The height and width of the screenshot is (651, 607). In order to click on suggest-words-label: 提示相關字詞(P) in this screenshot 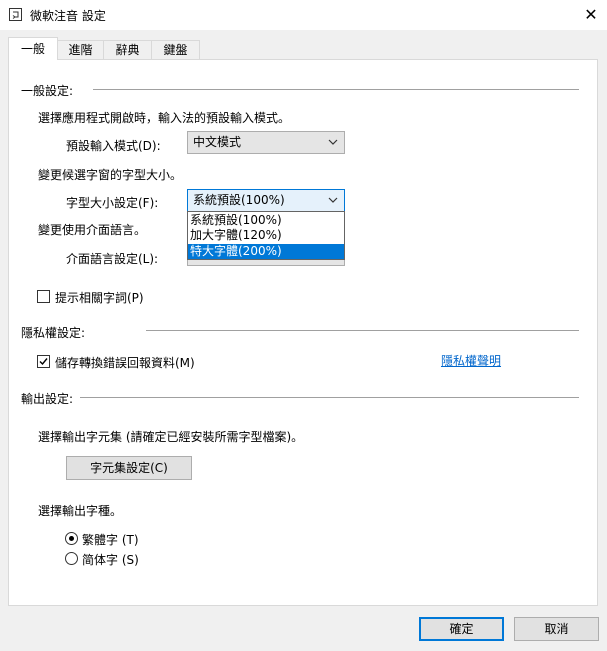, I will do `click(99, 298)`.